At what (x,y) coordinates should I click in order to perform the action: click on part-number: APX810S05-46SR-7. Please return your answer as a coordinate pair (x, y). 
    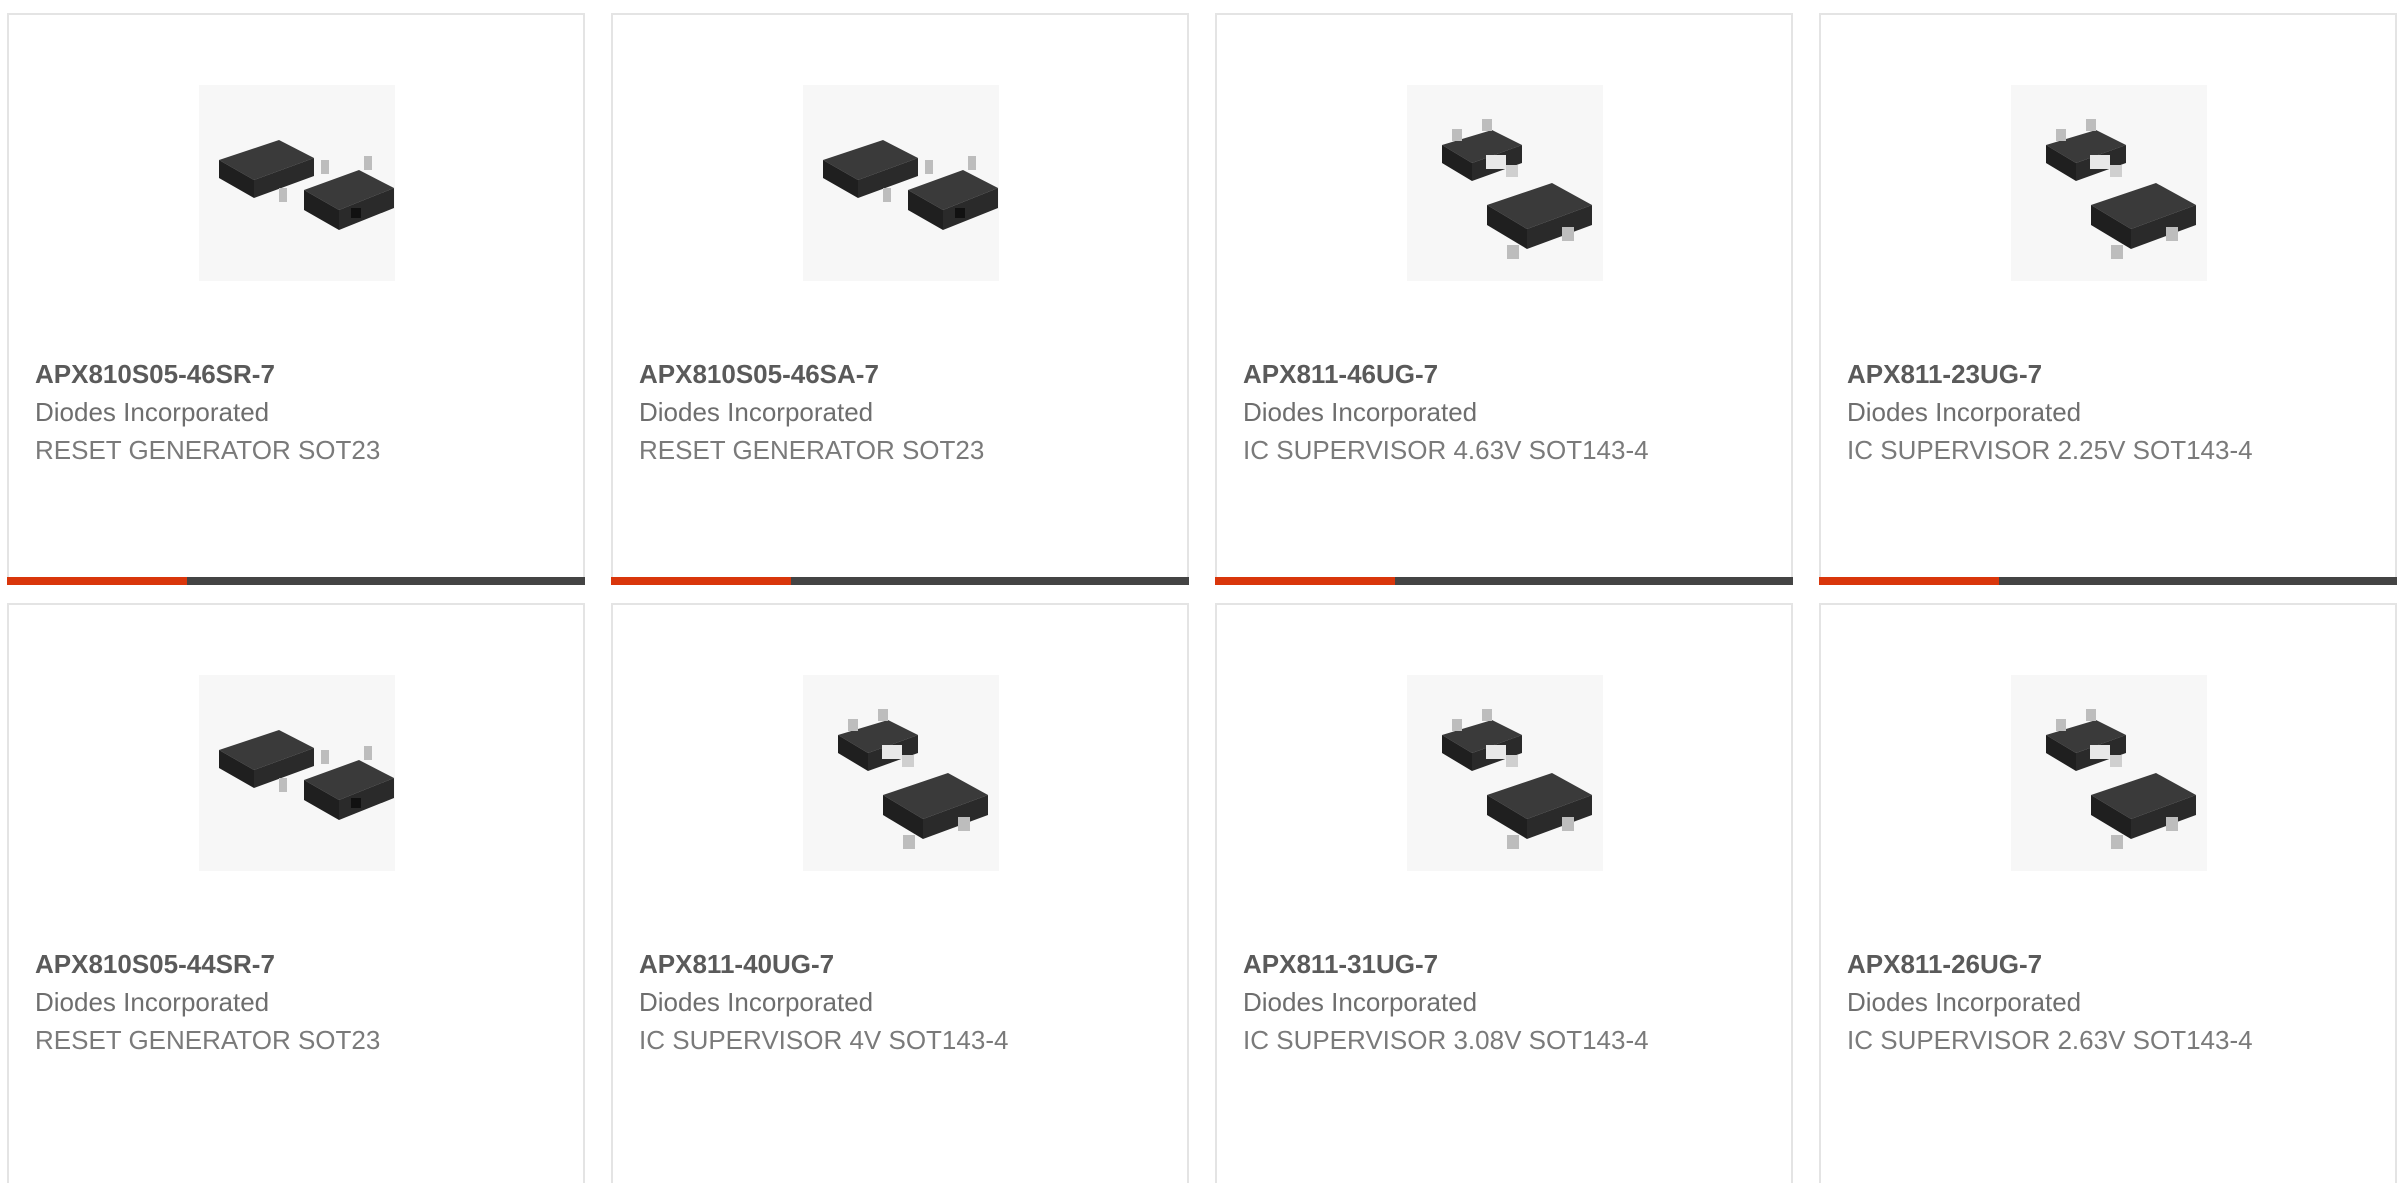
    Looking at the image, I should click on (155, 374).